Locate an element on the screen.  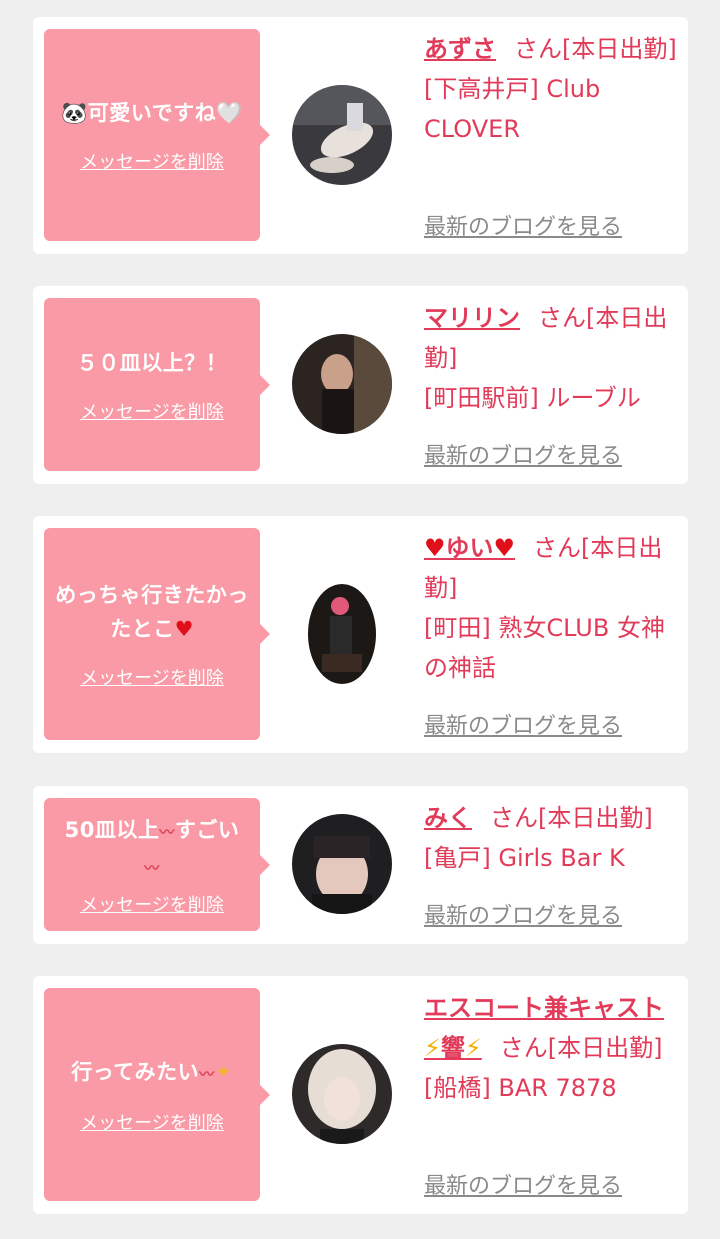
cast-name-link: ♥ゆい♥ is located at coordinates (469, 548).